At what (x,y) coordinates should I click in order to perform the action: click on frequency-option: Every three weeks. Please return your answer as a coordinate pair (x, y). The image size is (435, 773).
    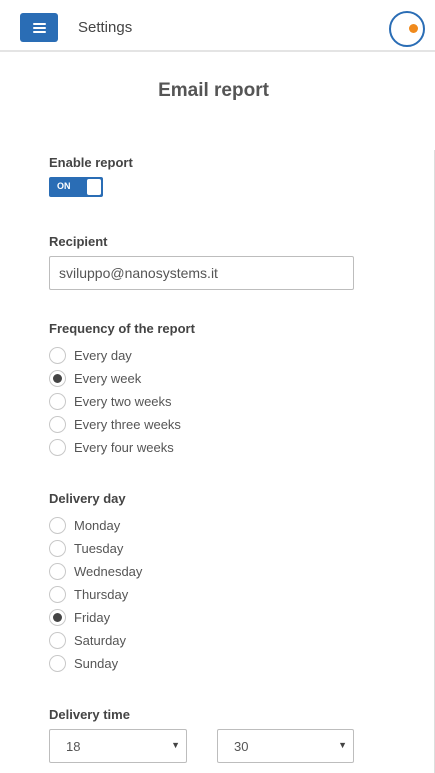
    Looking at the image, I should click on (115, 424).